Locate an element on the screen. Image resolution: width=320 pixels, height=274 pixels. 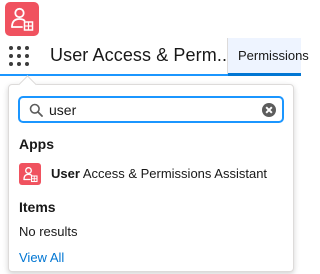
dropdown-caret is located at coordinates (27, 84).